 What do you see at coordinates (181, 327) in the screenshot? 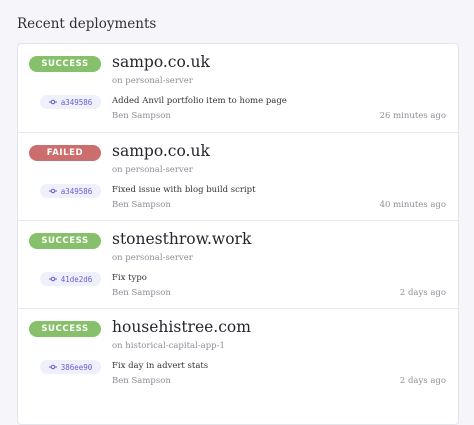
I see `site-name: househistree.com` at bounding box center [181, 327].